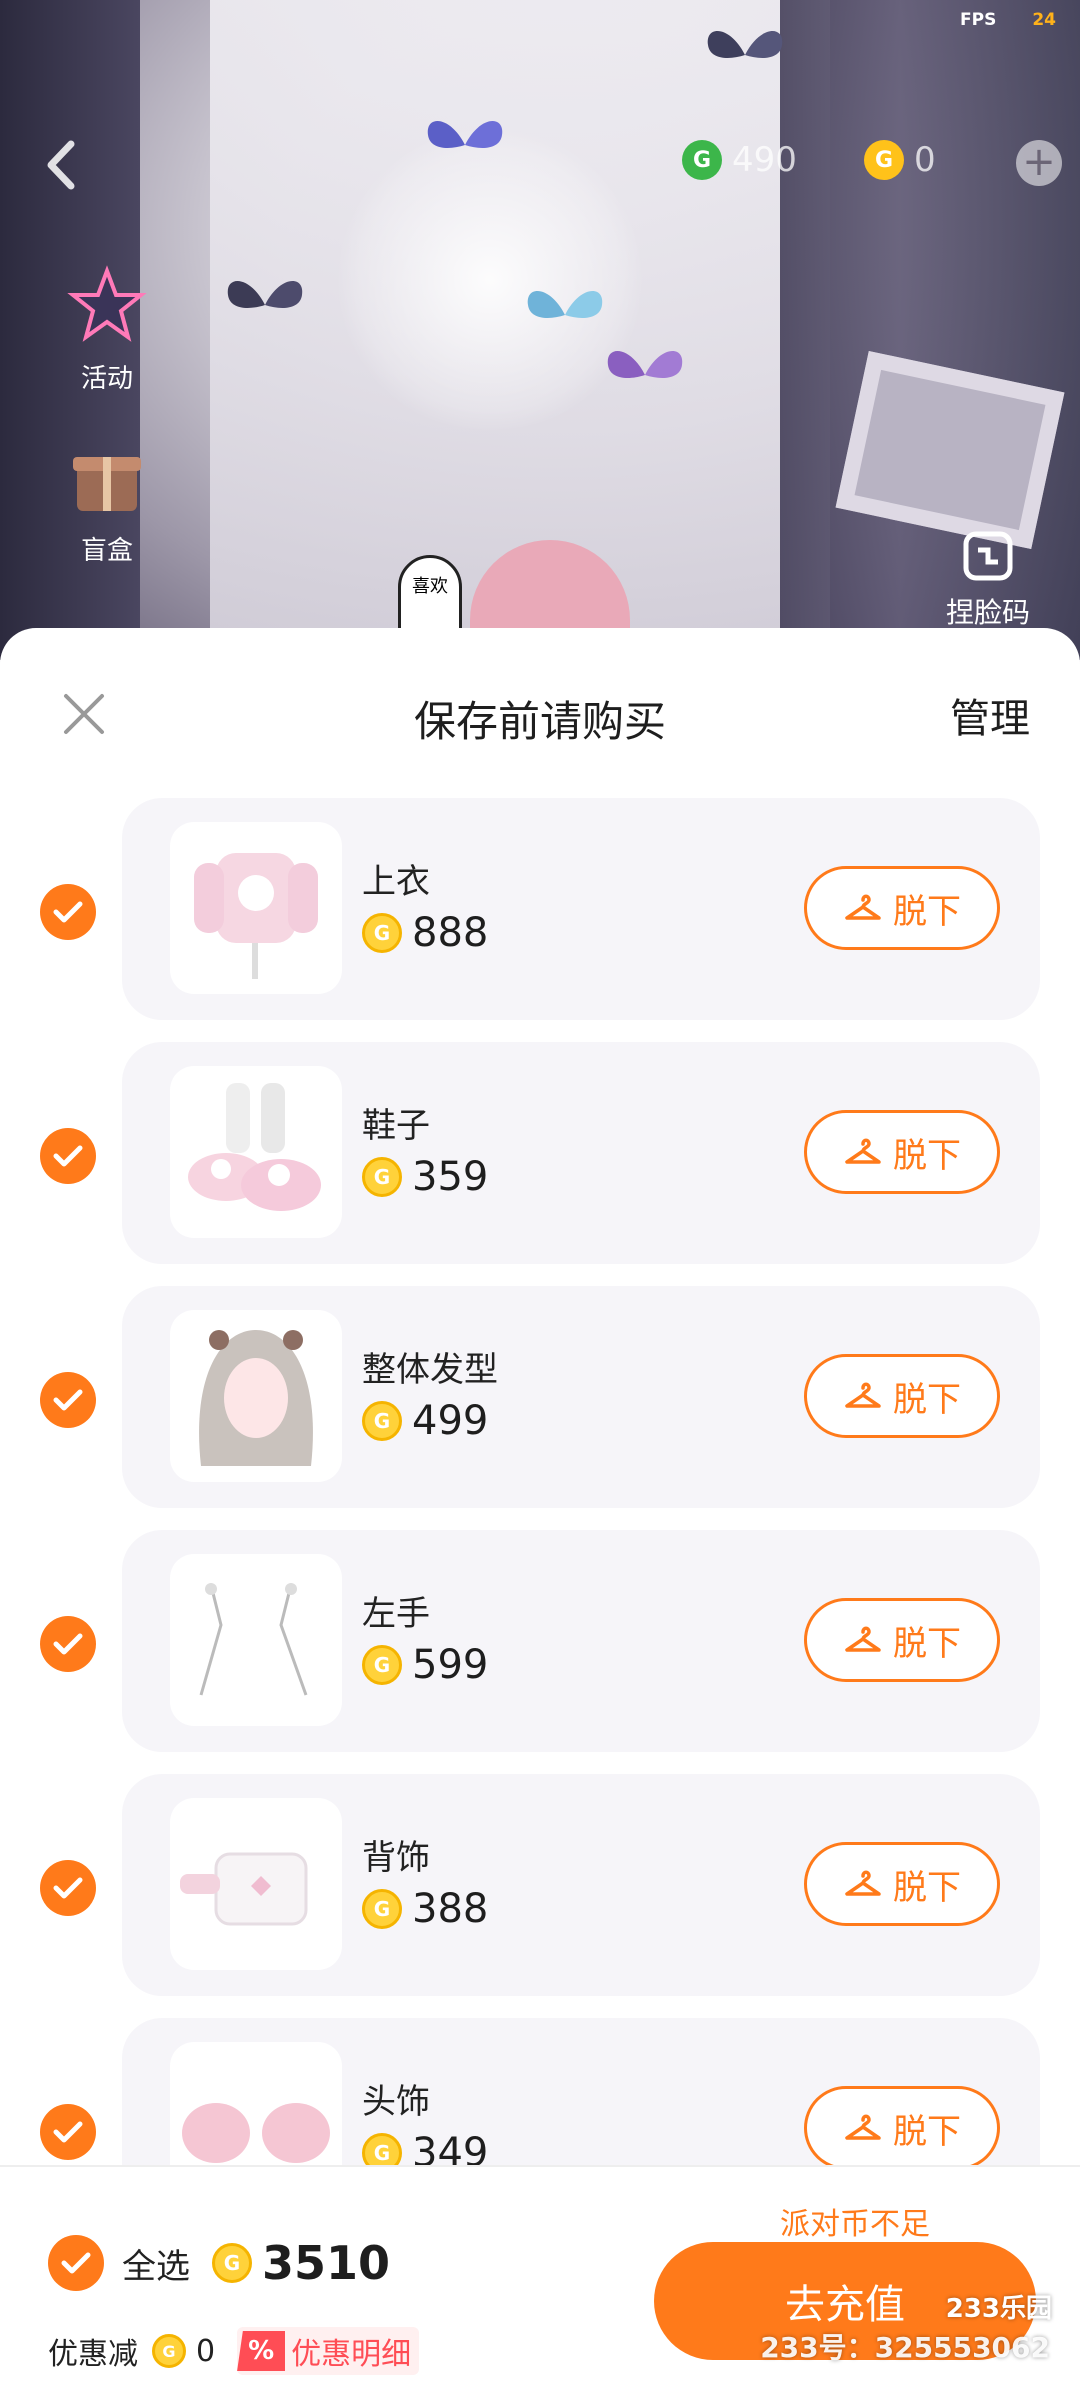 This screenshot has height=2400, width=1080. I want to click on item-price-value: 388, so click(450, 1909).